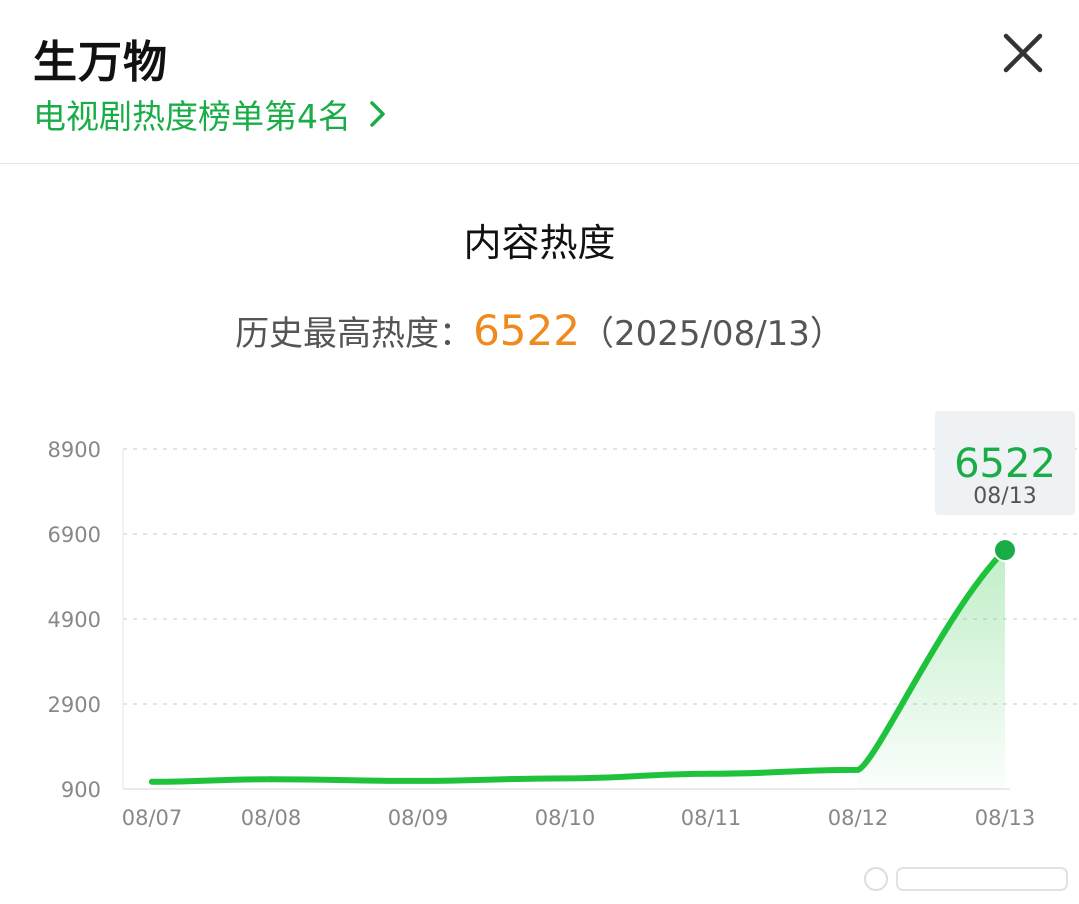 The image size is (1079, 904). Describe the element at coordinates (565, 818) in the screenshot. I see `x-tick-label: 08/10` at that location.